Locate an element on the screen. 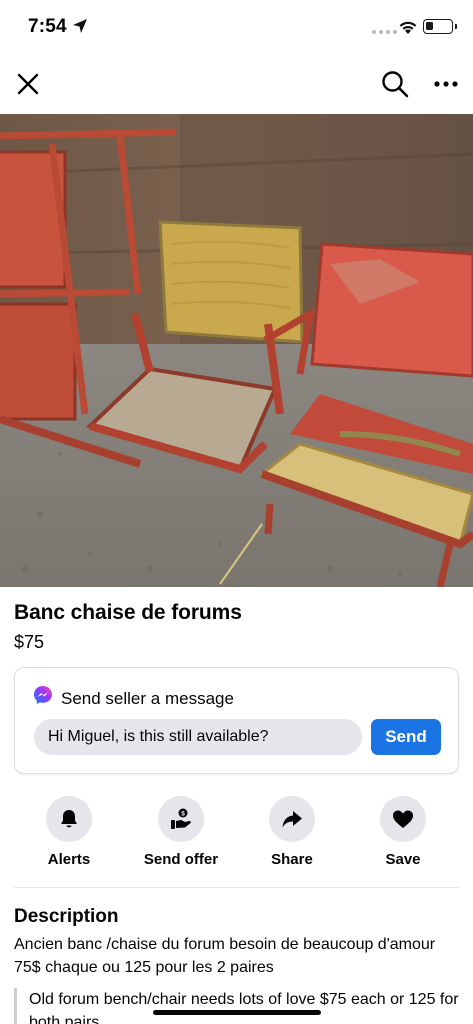 The image size is (473, 1024). share-icon is located at coordinates (292, 819).